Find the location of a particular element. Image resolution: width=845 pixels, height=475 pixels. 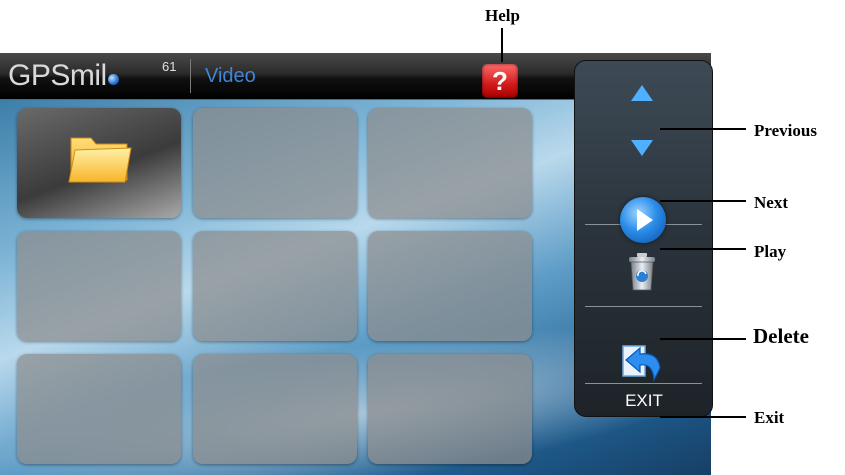

help-button: ? is located at coordinates (500, 81).